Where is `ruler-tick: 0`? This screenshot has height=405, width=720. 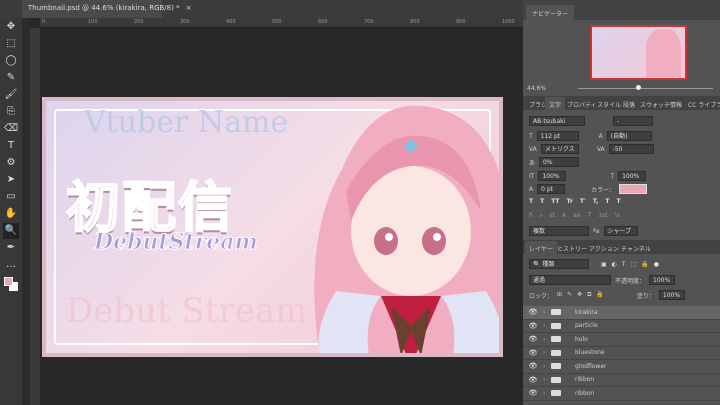
ruler-tick: 0 is located at coordinates (44, 22).